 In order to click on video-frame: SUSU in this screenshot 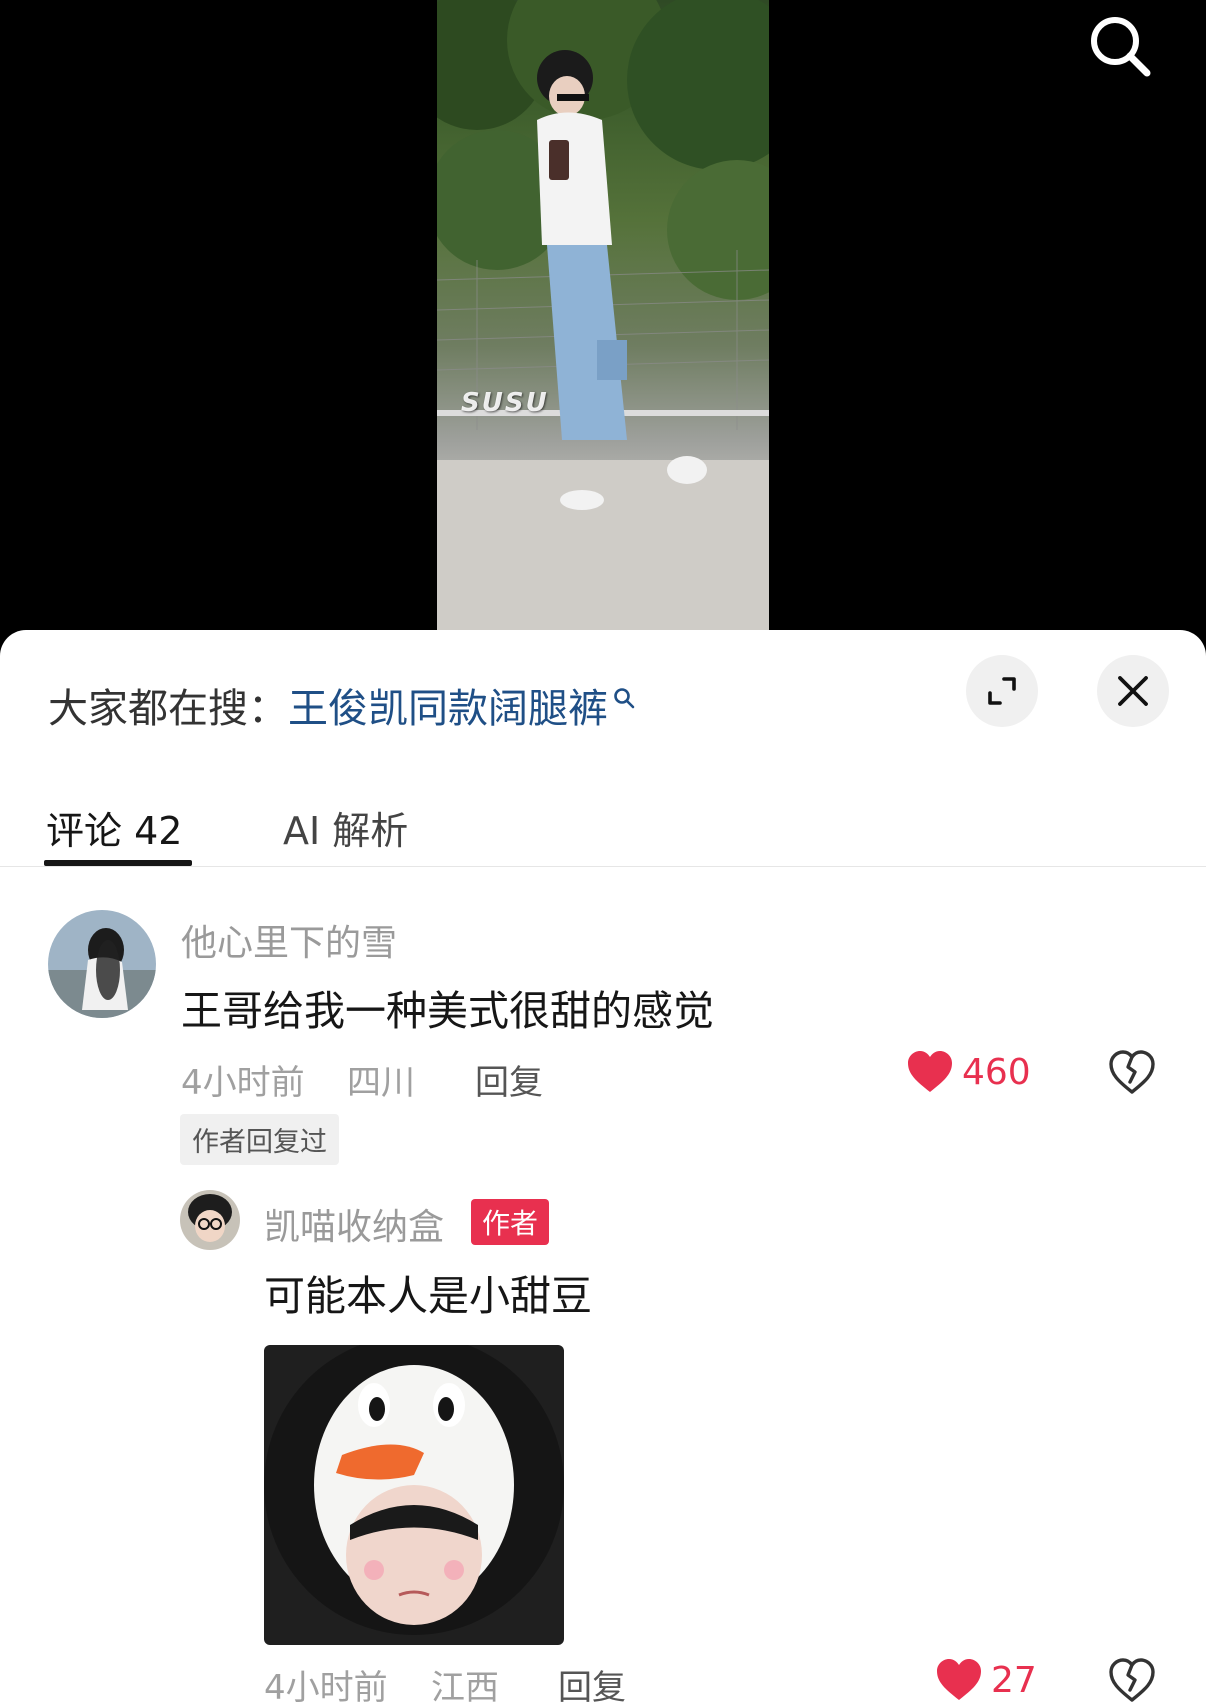, I will do `click(603, 315)`.